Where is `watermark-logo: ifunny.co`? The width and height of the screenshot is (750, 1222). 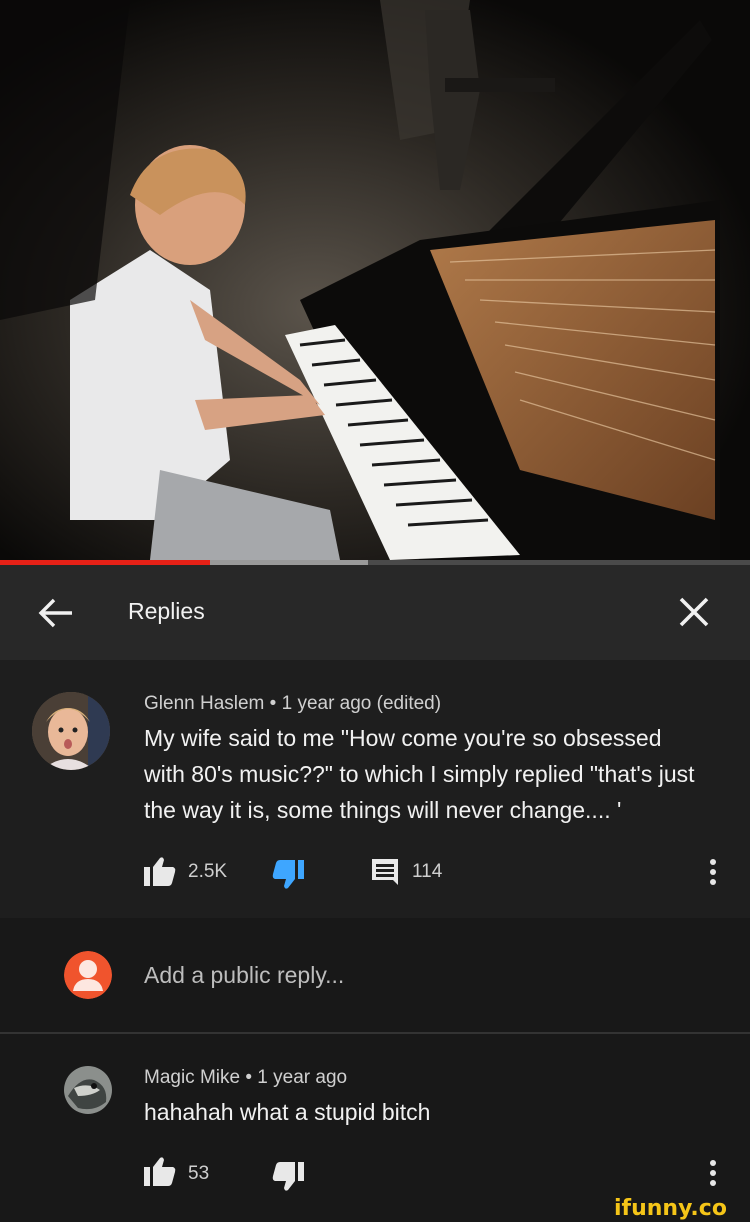 watermark-logo: ifunny.co is located at coordinates (670, 1208).